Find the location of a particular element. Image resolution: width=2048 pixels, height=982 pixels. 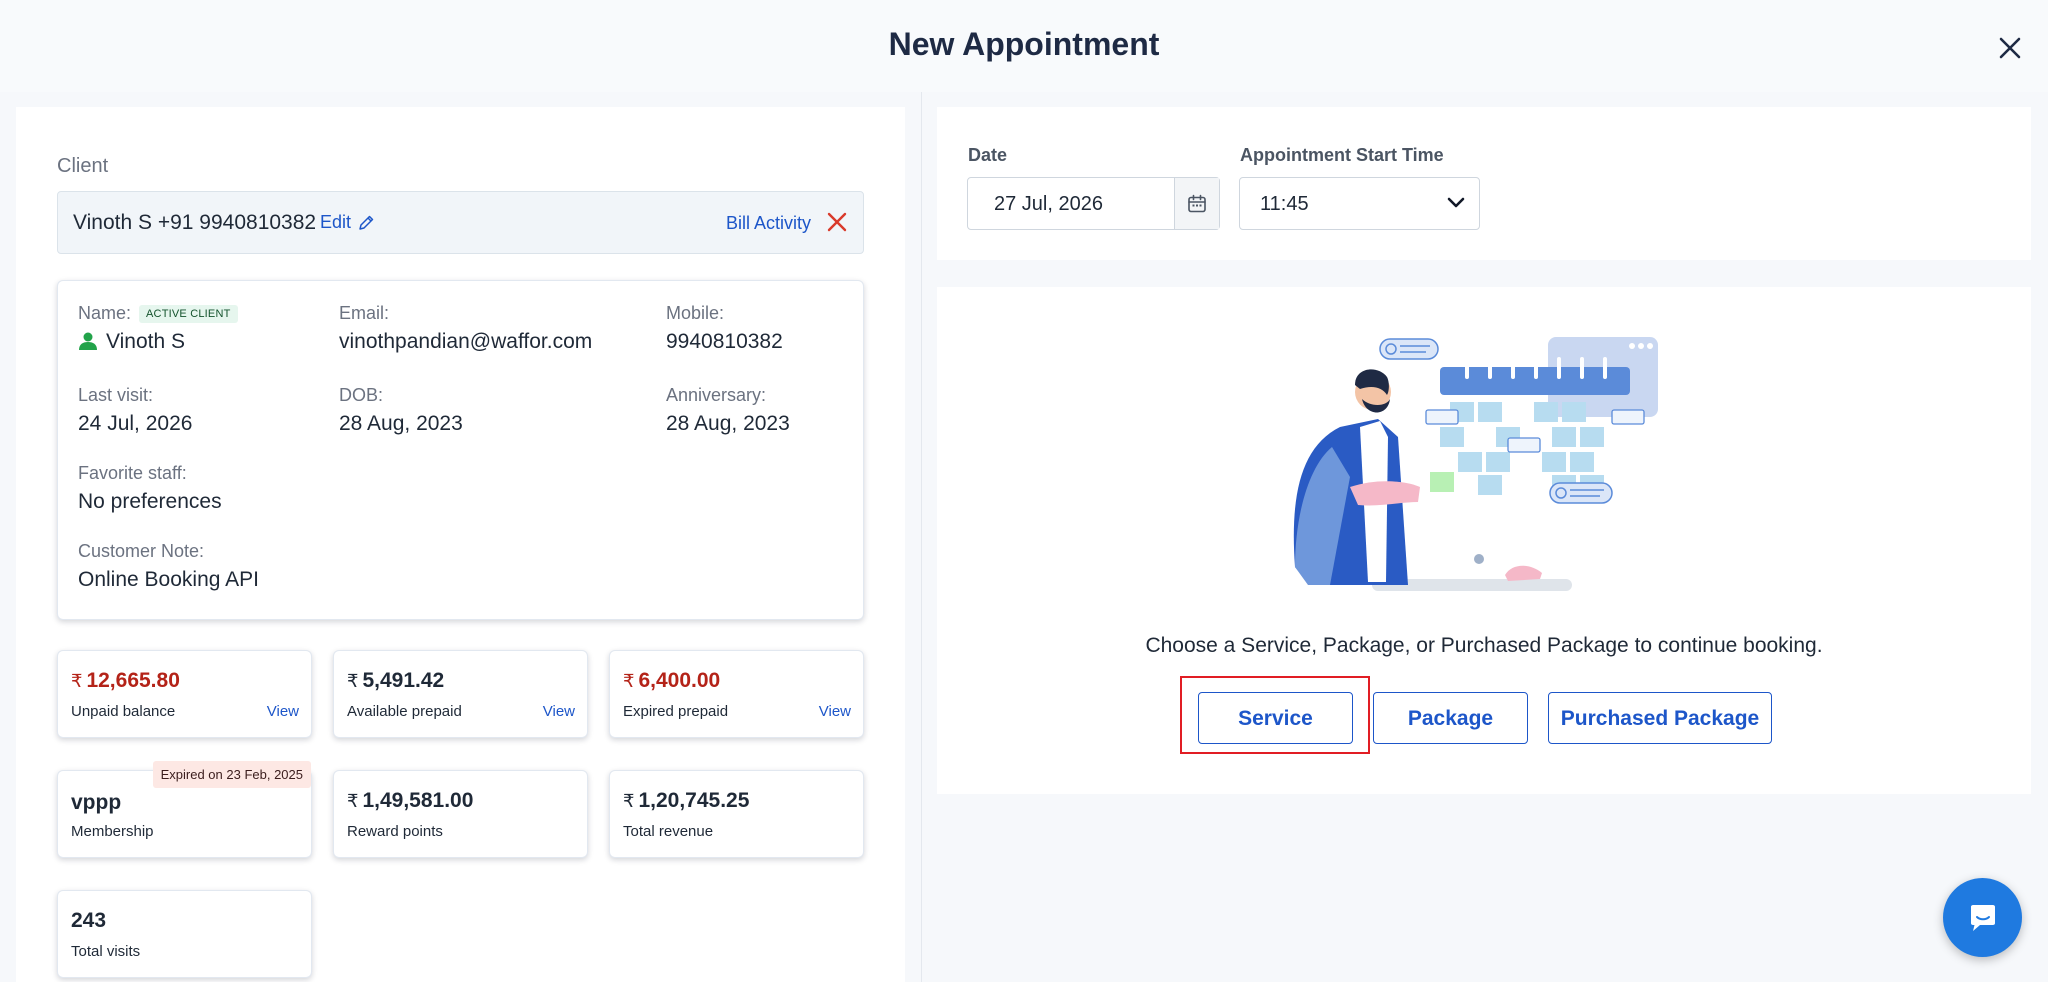

available-prepaid-value: 5,491.42 is located at coordinates (403, 680).